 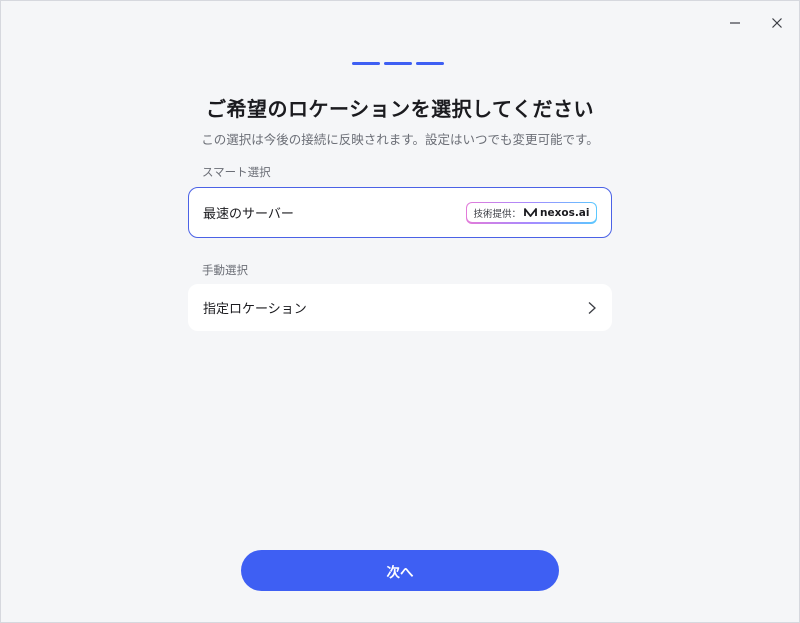 What do you see at coordinates (497, 214) in the screenshot?
I see `badge-prefix: 技術提供：` at bounding box center [497, 214].